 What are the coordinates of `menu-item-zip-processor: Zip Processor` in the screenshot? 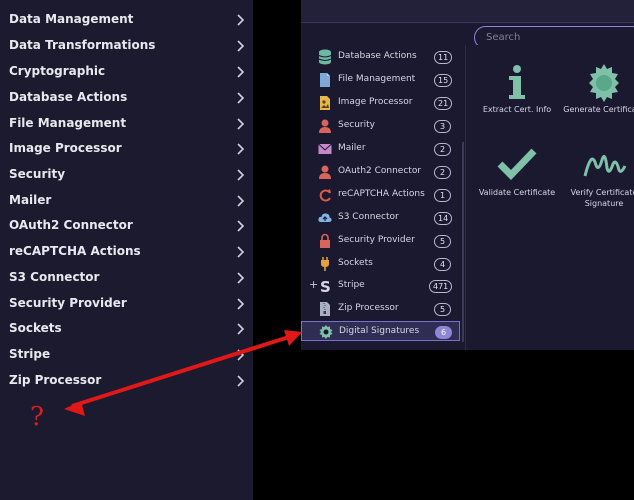 It's located at (126, 381).